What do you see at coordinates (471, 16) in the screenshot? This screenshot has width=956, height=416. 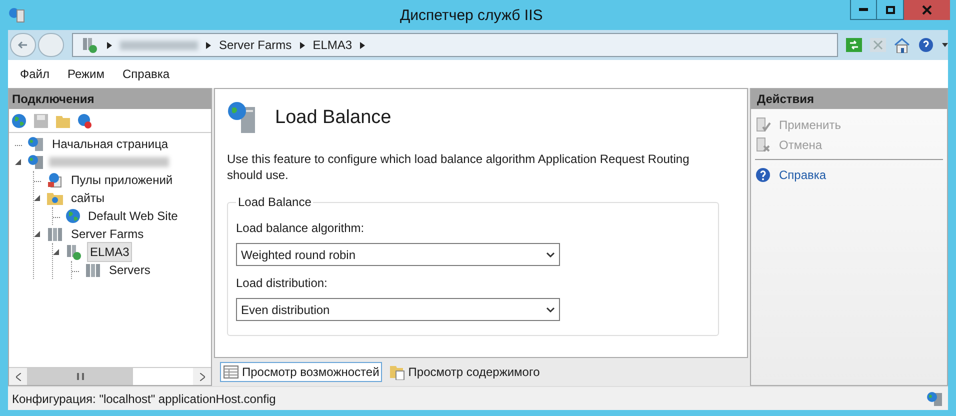 I see `window-title: Диспетчер служб IIS` at bounding box center [471, 16].